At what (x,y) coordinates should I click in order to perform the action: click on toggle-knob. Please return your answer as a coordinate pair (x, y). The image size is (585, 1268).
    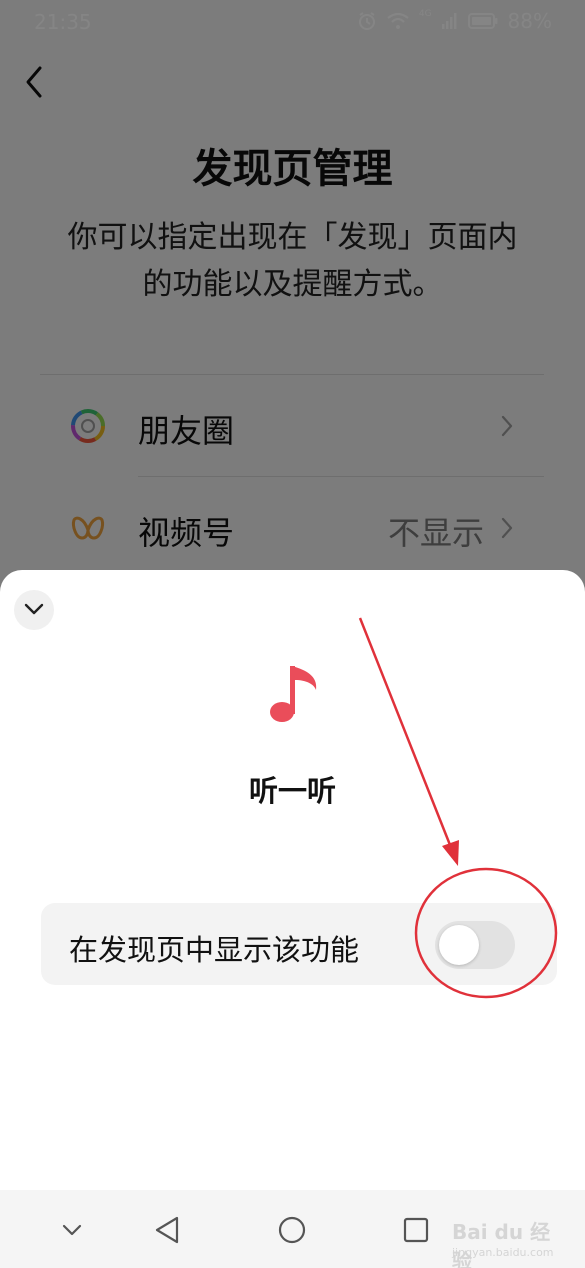
    Looking at the image, I should click on (459, 945).